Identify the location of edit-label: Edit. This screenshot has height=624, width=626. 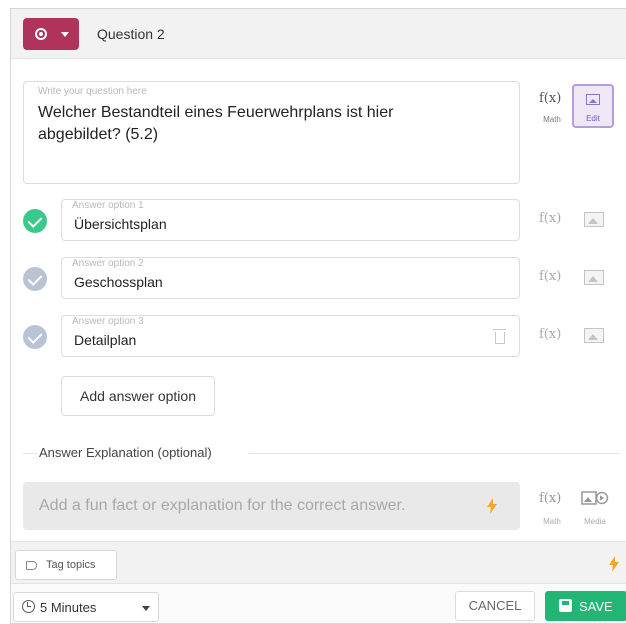
(593, 118).